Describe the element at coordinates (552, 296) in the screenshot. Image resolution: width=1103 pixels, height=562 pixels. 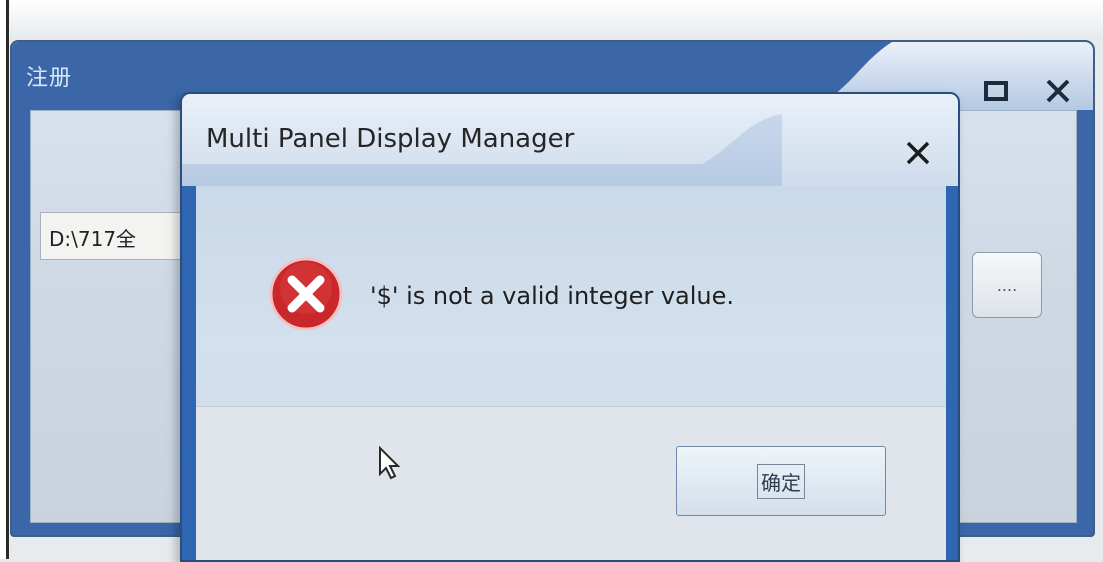
I see `error-message: '$' is not a valid integer value.` at that location.